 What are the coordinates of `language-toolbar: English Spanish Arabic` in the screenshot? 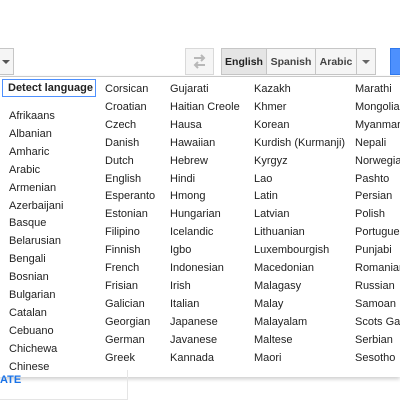 It's located at (200, 61).